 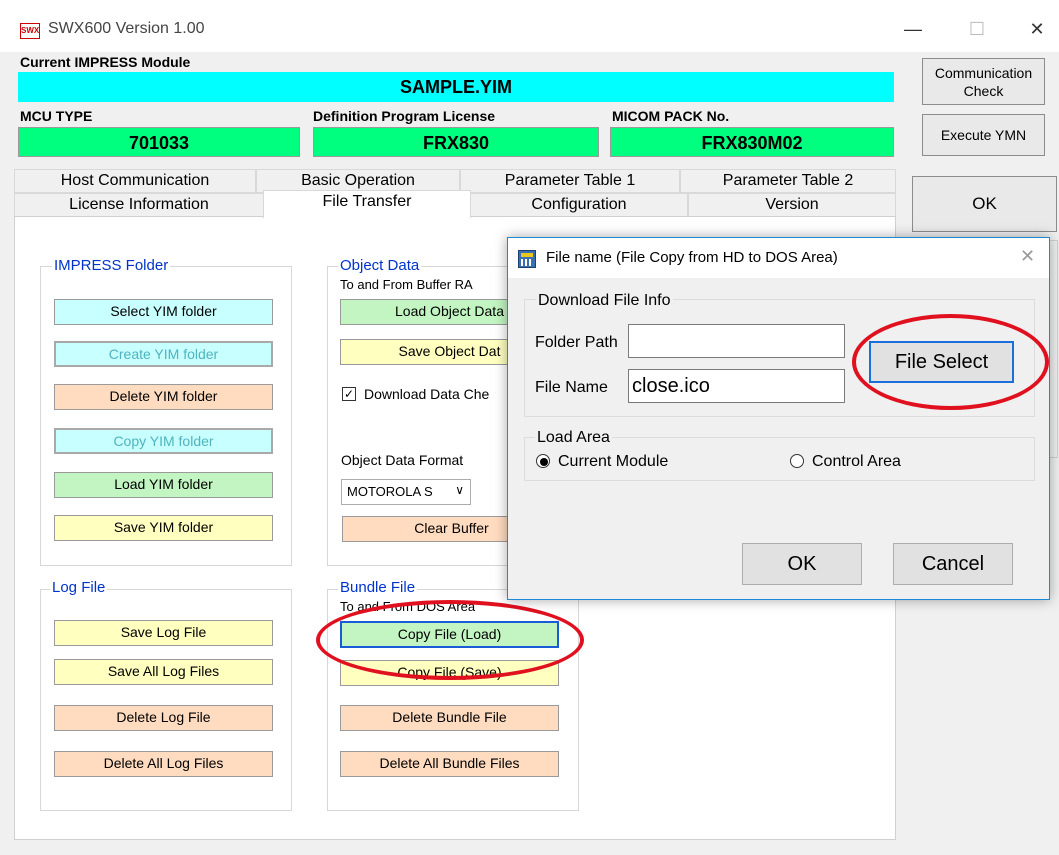 I want to click on def-license-value: FRX830, so click(x=456, y=142).